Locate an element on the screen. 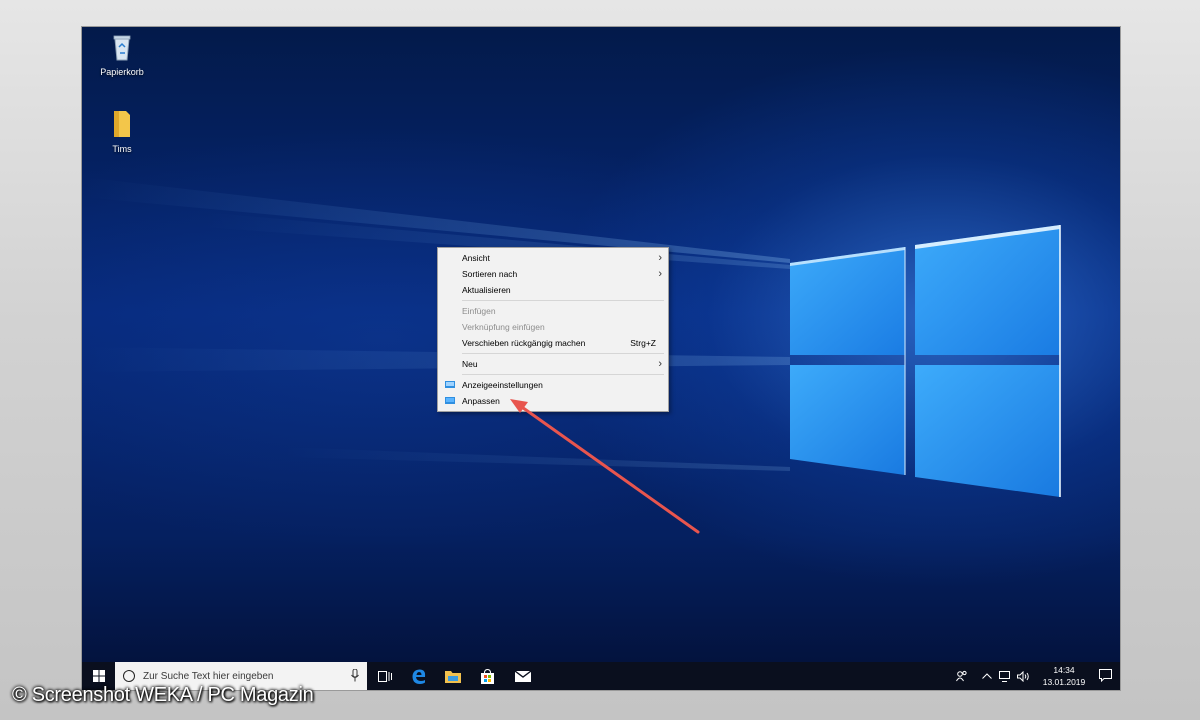 The width and height of the screenshot is (1200, 720). menu-item-label: Sortieren nach is located at coordinates (490, 274).